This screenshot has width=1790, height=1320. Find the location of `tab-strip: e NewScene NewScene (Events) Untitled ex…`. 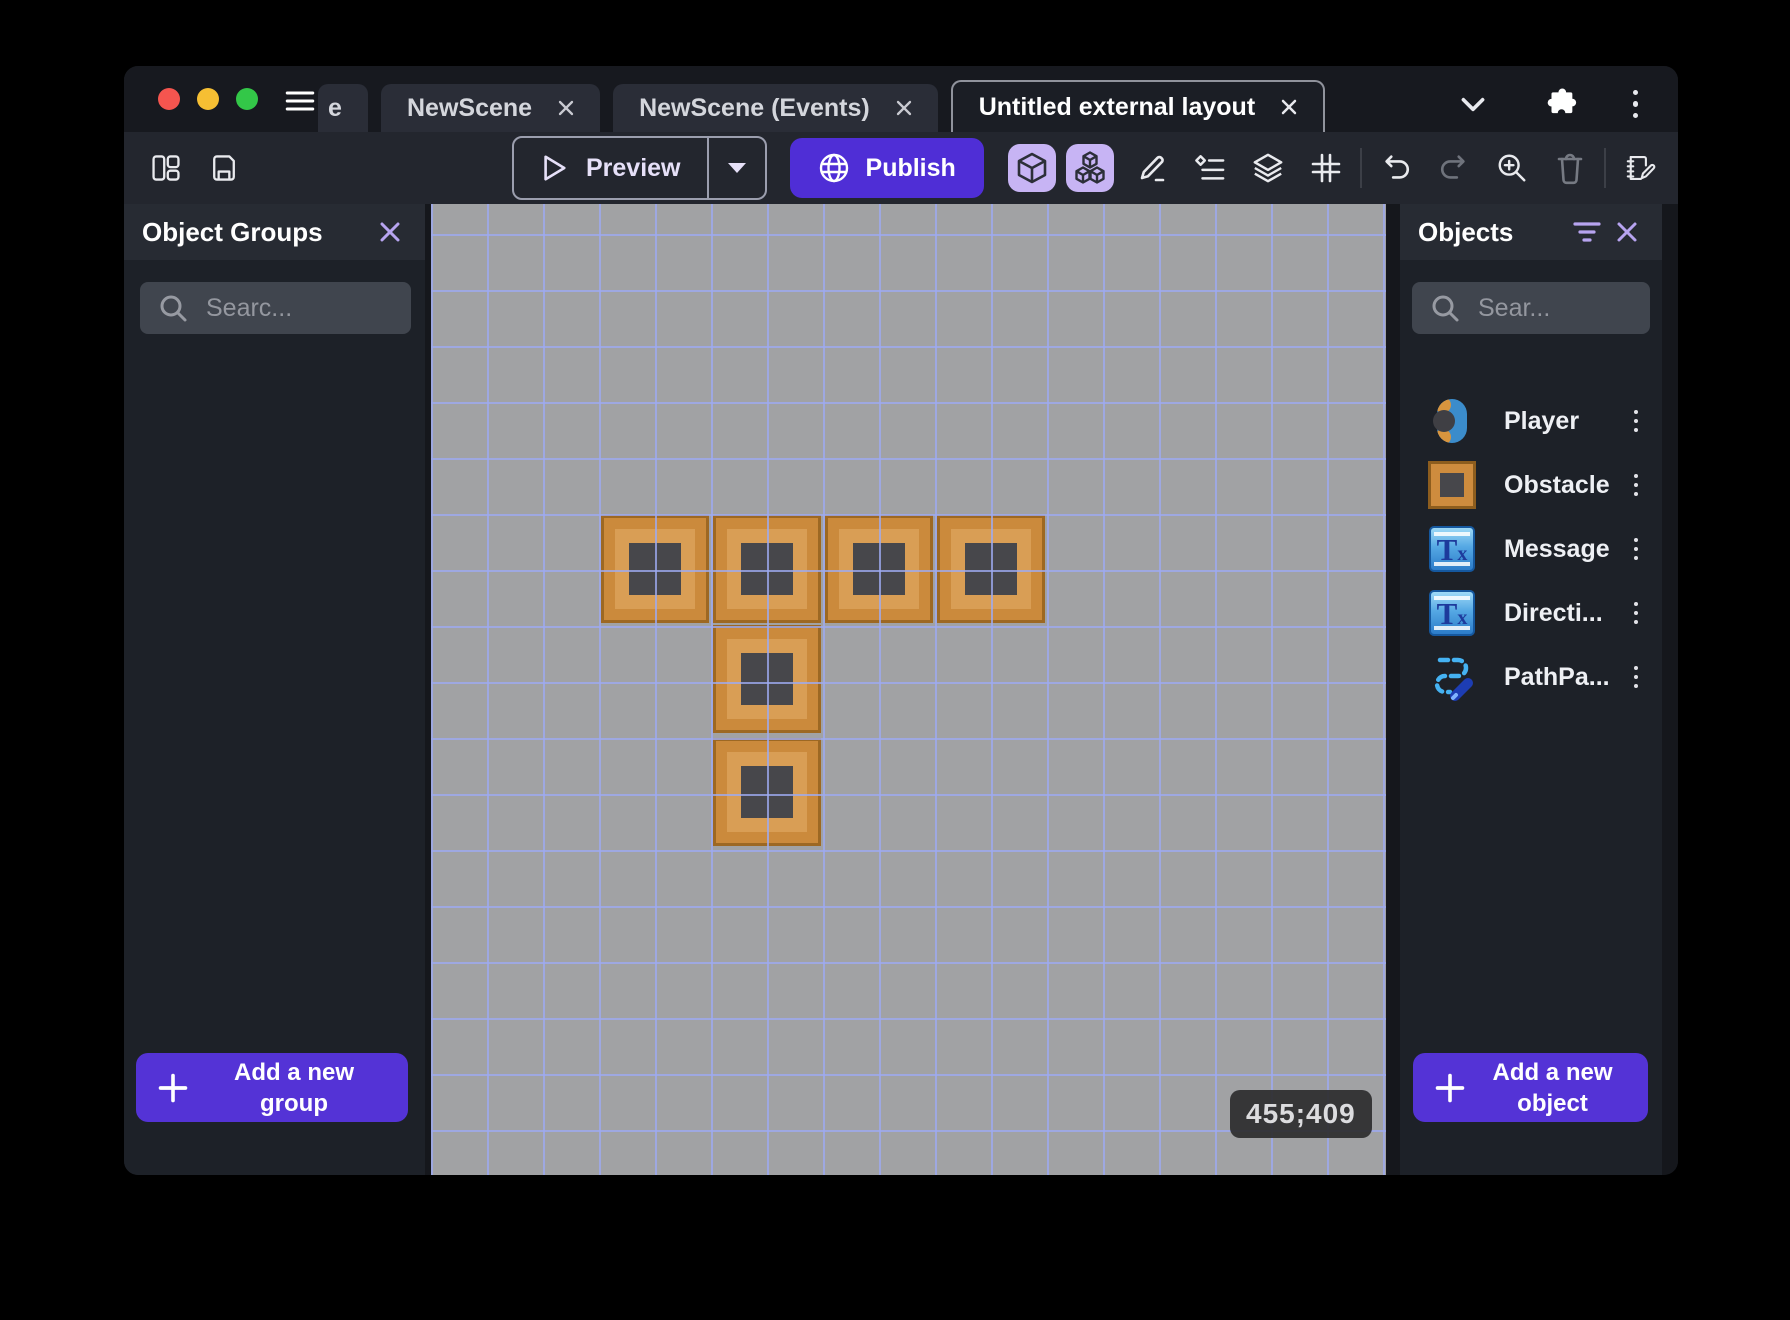

tab-strip: e NewScene NewScene (Events) Untitled ex… is located at coordinates (822, 99).